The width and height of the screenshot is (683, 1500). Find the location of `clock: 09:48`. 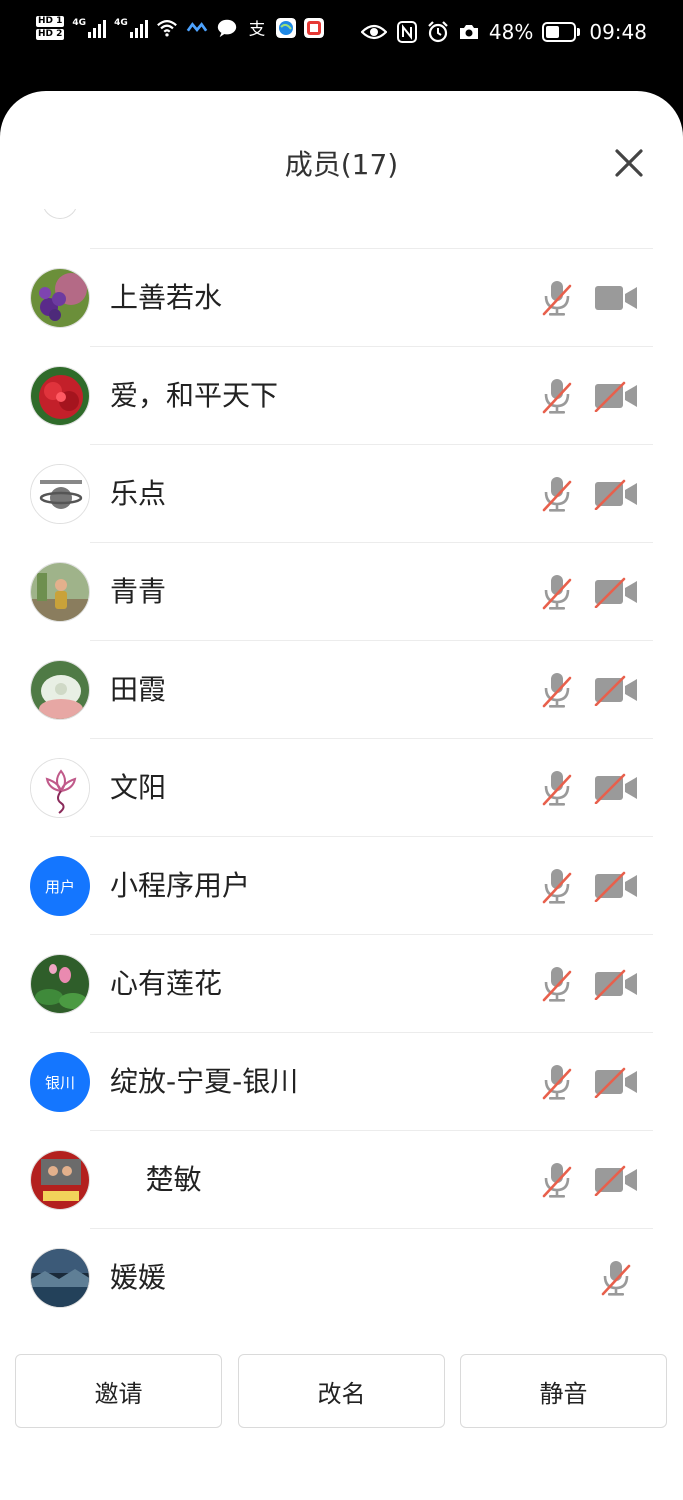

clock: 09:48 is located at coordinates (618, 32).